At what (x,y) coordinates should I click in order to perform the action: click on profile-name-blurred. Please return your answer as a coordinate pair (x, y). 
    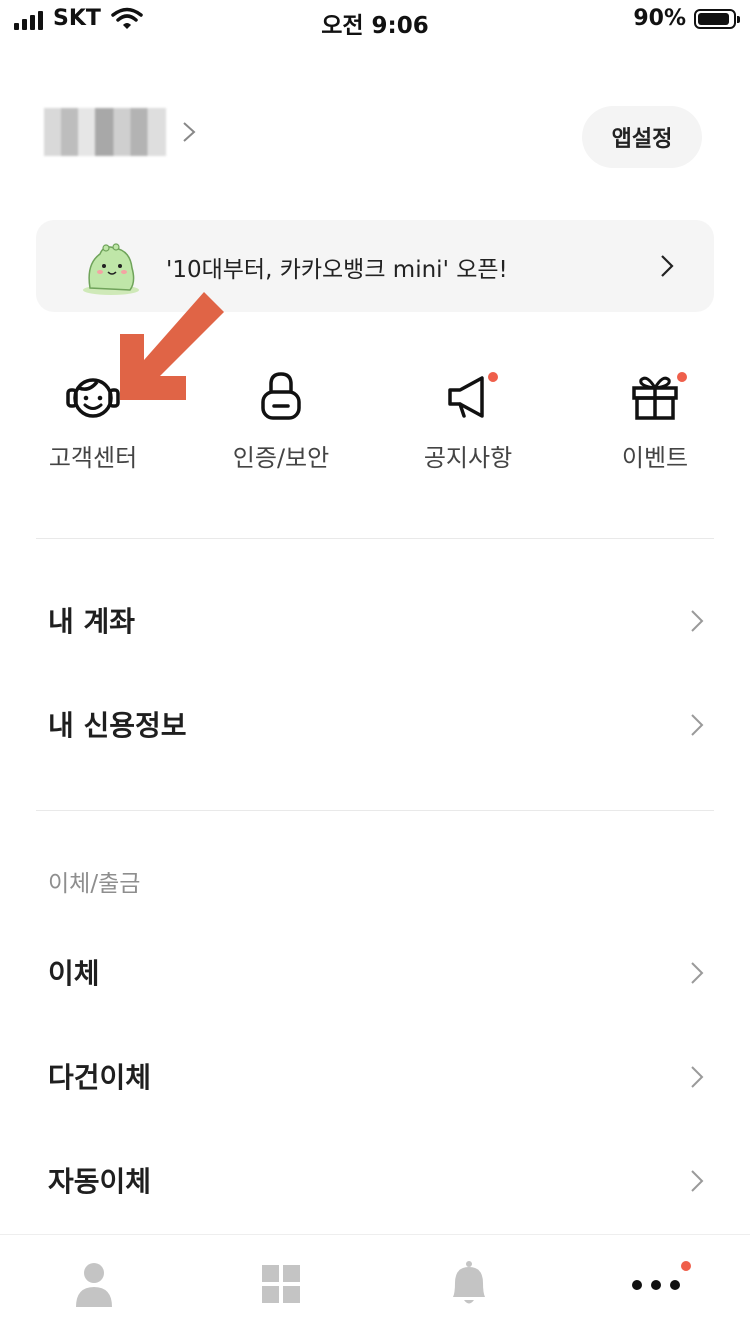
    Looking at the image, I should click on (105, 132).